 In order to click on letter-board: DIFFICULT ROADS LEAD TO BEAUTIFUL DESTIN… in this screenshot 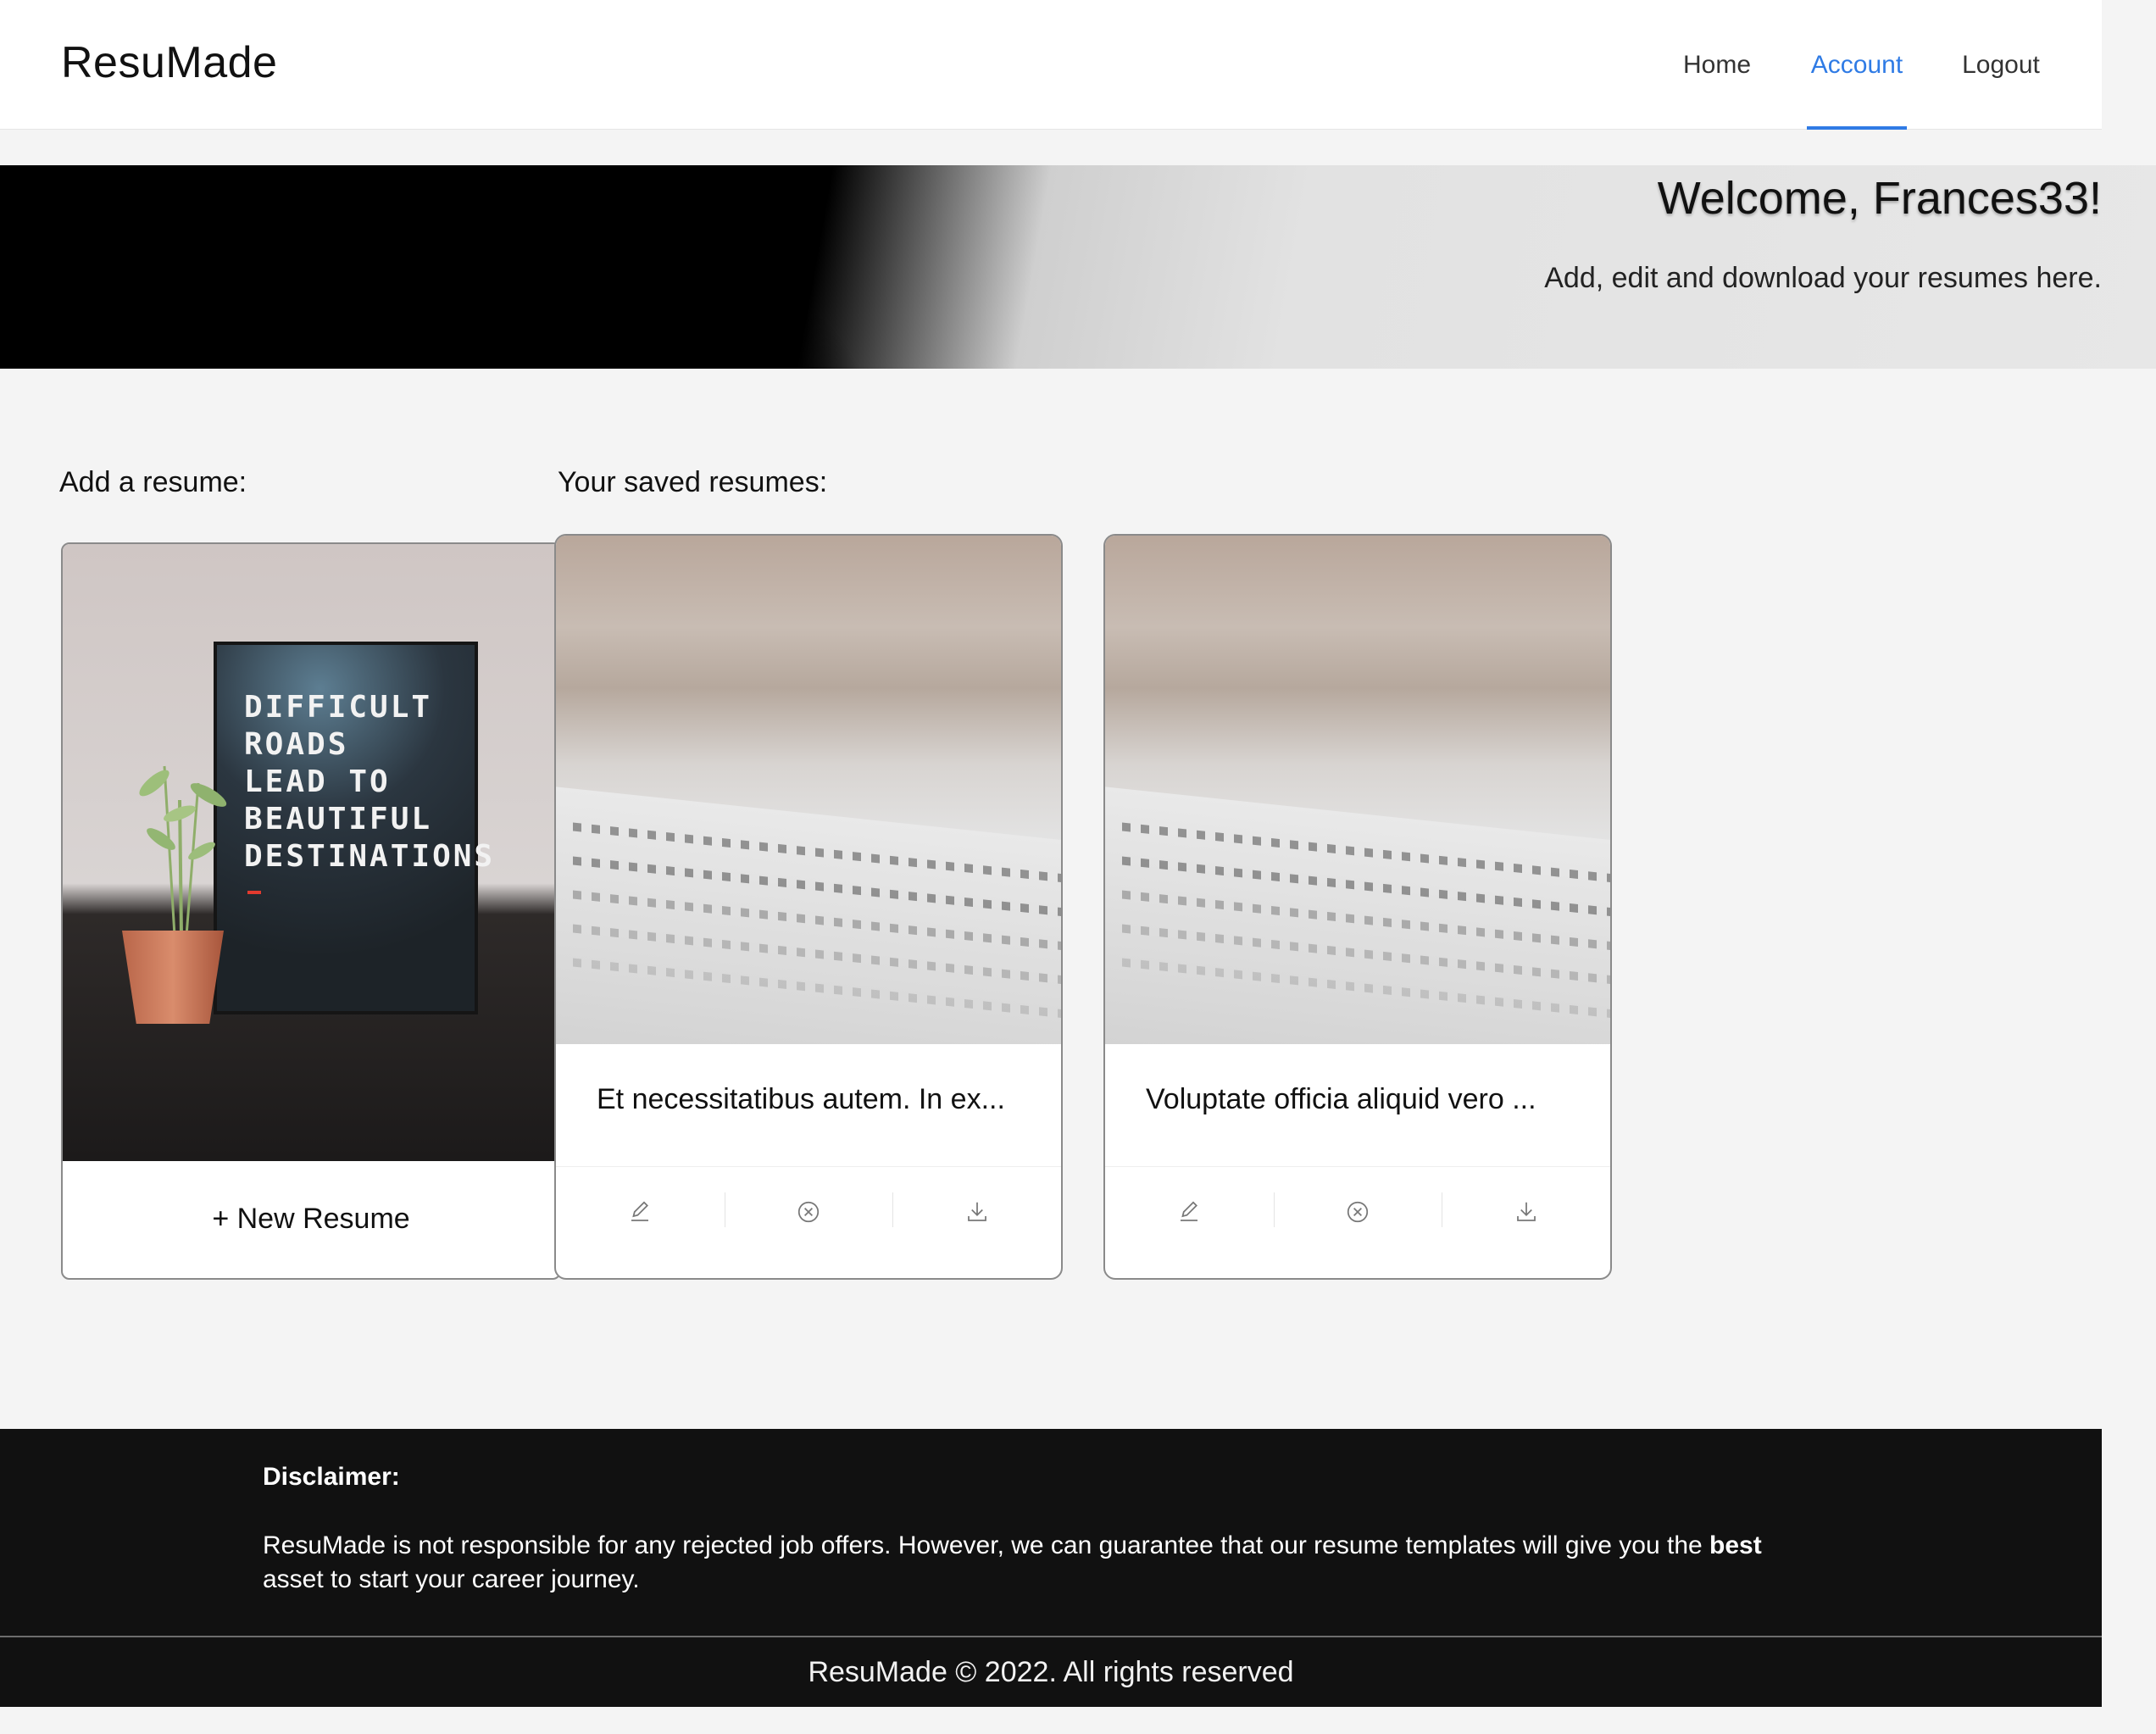, I will do `click(353, 828)`.